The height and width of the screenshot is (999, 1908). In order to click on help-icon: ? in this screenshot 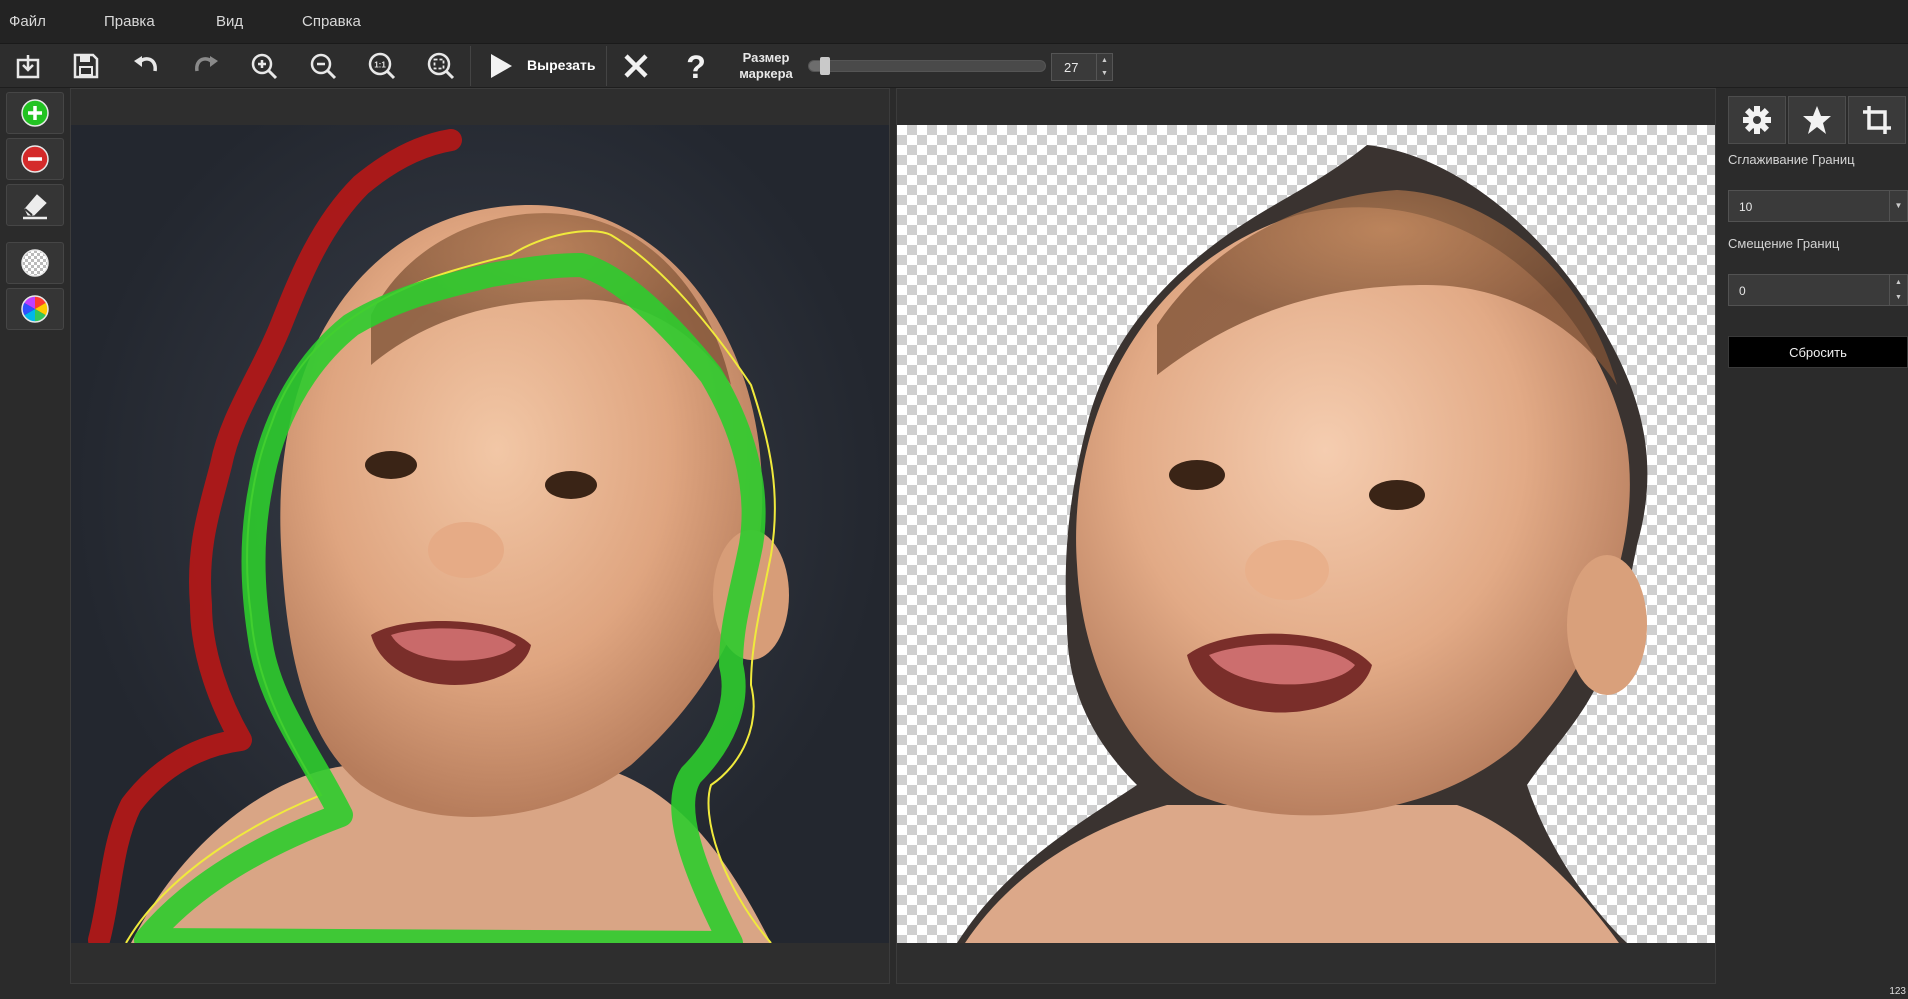, I will do `click(696, 66)`.